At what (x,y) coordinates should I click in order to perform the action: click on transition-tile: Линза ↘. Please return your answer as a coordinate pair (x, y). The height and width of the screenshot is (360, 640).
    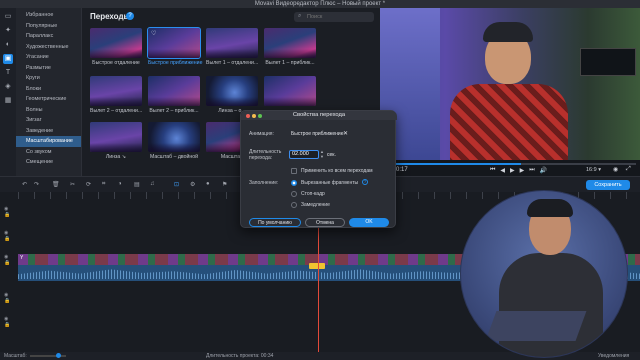
    Looking at the image, I should click on (116, 141).